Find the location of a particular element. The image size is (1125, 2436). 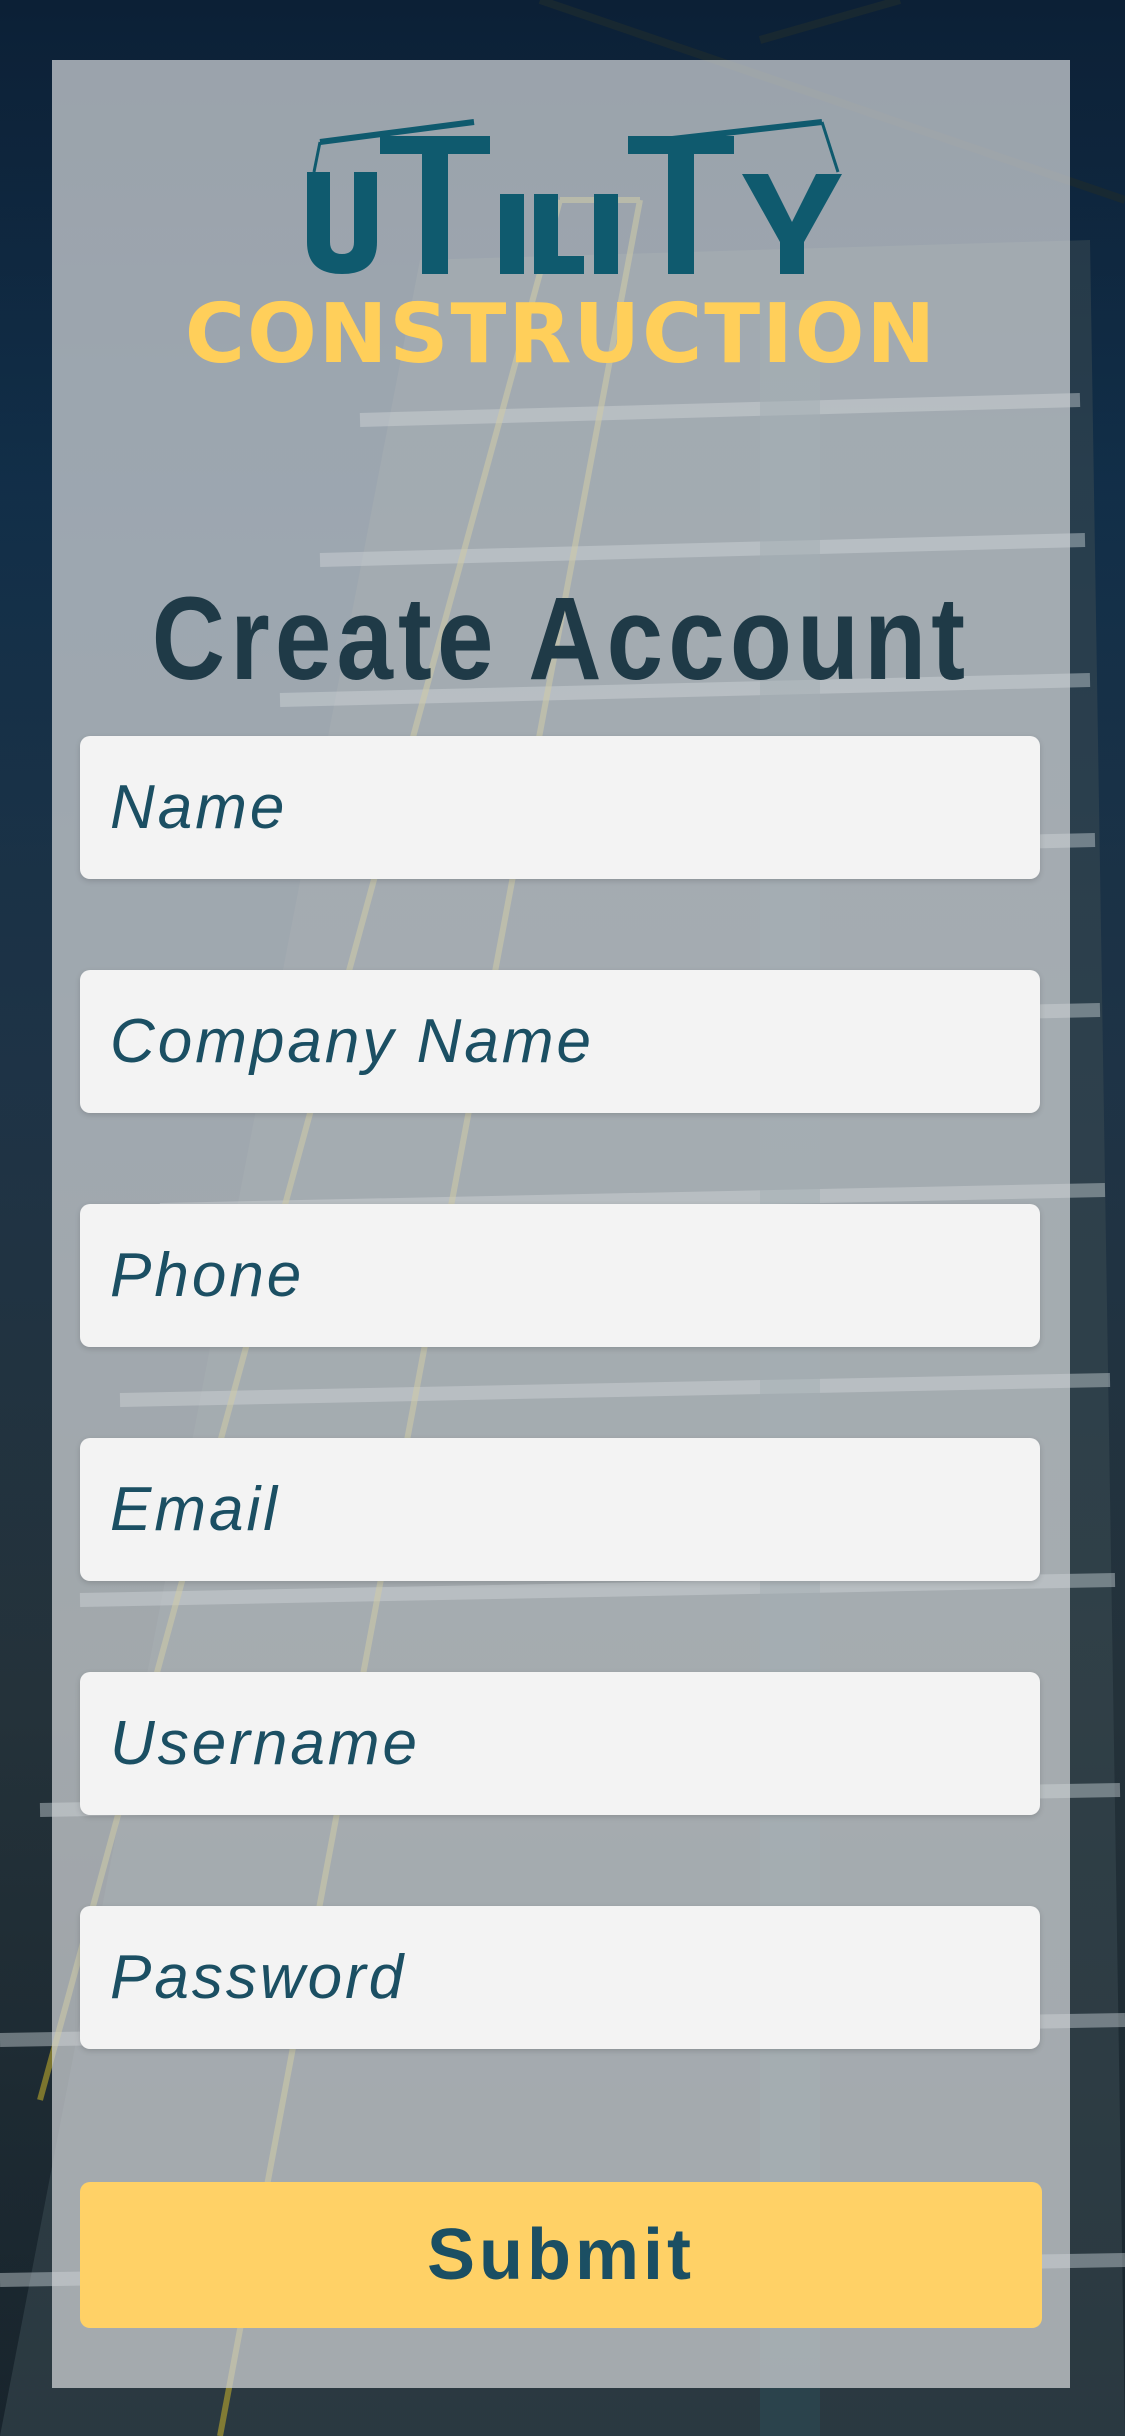

name-input is located at coordinates (560, 807).